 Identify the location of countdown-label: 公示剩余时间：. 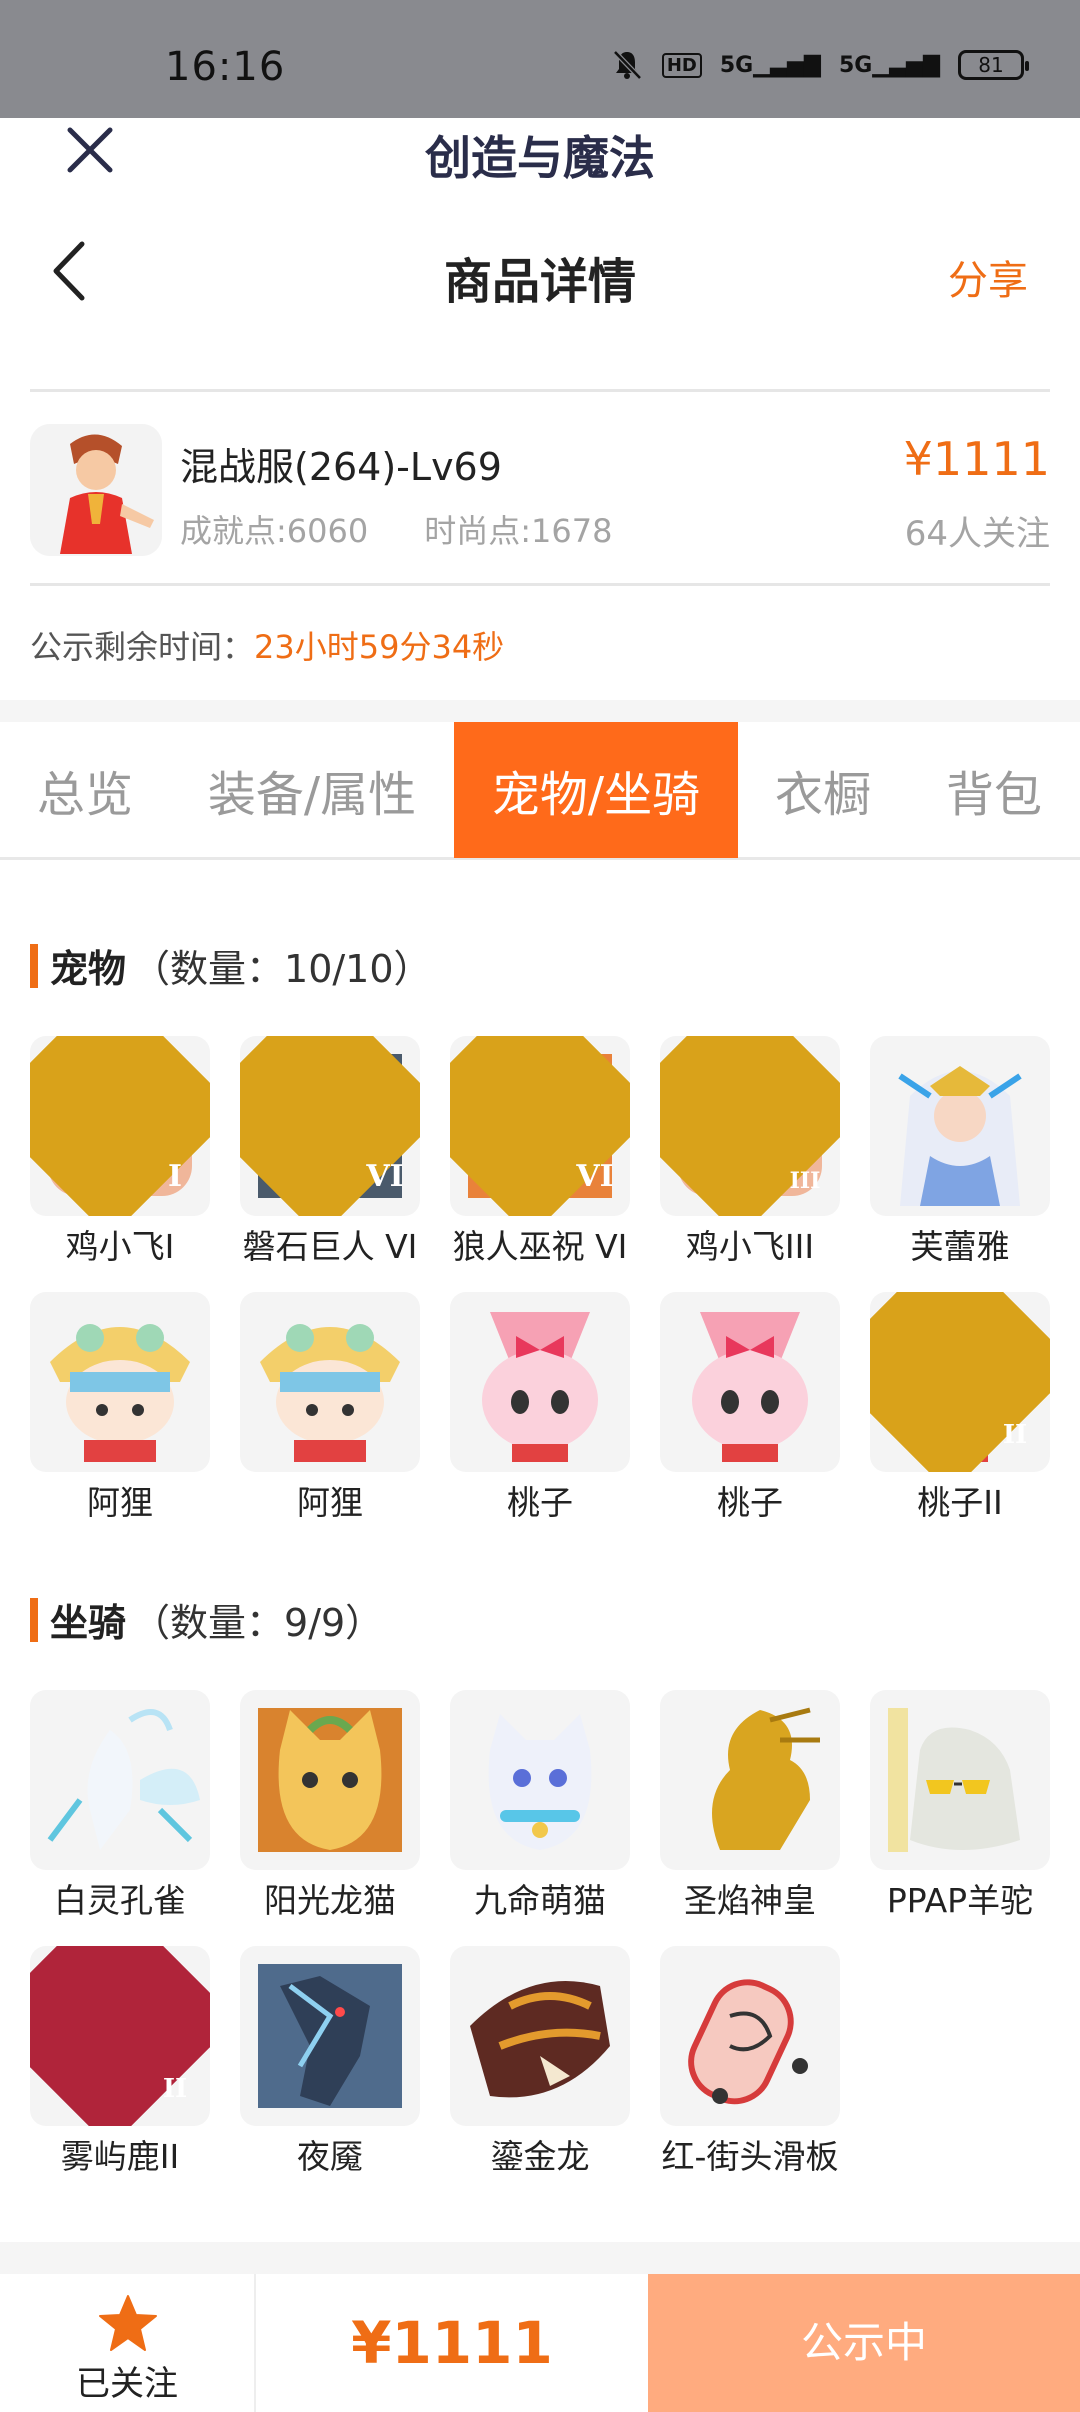
(142, 647).